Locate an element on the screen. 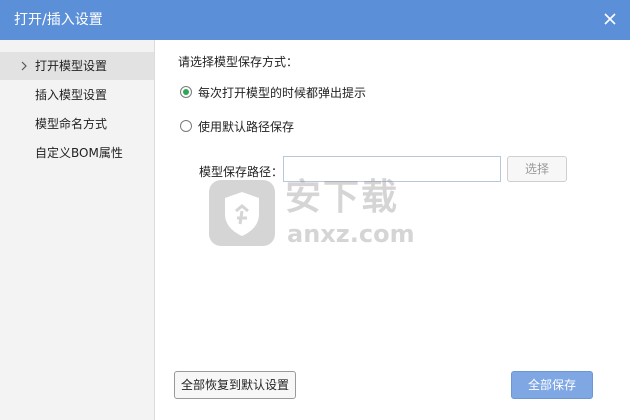  watermark: 安下载 anxz.com is located at coordinates (317, 214).